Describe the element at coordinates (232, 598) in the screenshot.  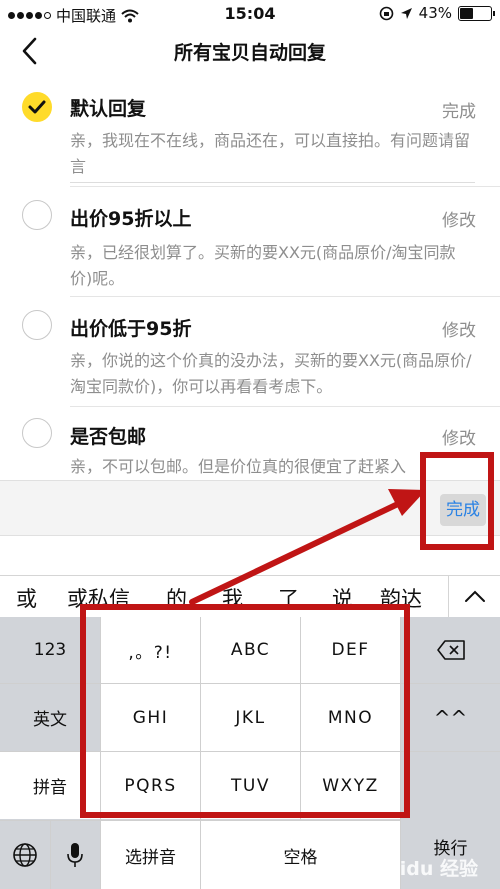
I see `candidate-word: 我` at that location.